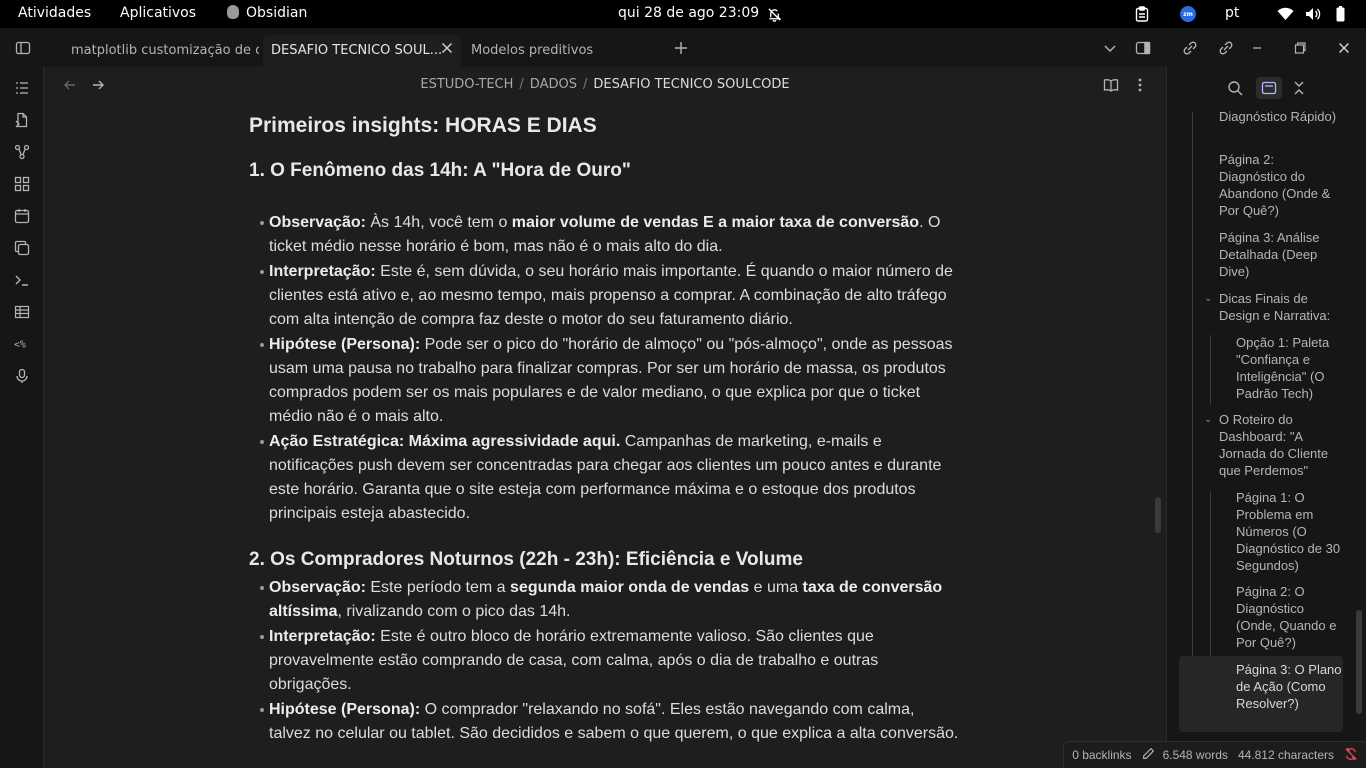  Describe the element at coordinates (22, 248) in the screenshot. I see `templates-icon` at that location.